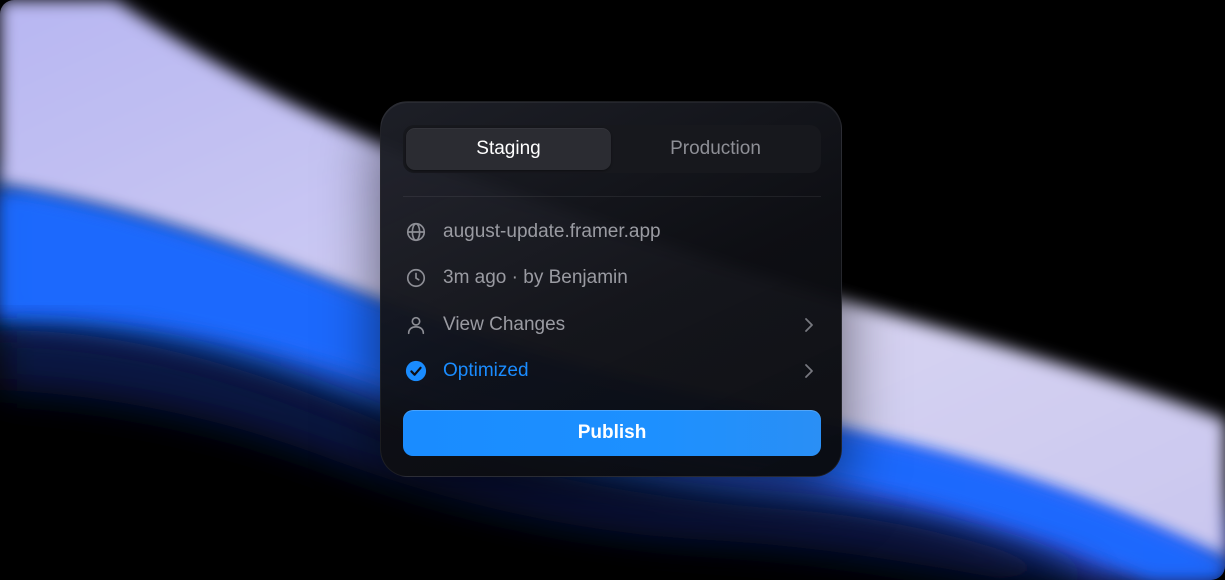 The width and height of the screenshot is (1225, 580). What do you see at coordinates (504, 324) in the screenshot?
I see `view-changes-label: View Changes` at bounding box center [504, 324].